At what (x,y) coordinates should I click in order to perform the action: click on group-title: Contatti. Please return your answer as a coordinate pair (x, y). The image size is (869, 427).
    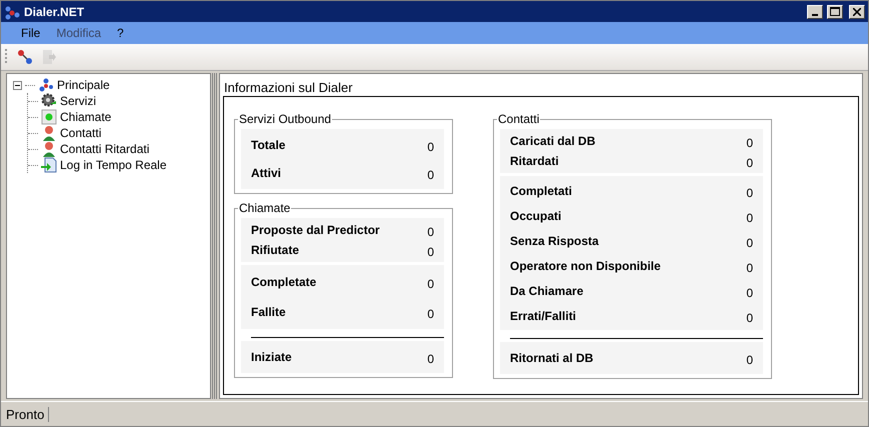
    Looking at the image, I should click on (518, 119).